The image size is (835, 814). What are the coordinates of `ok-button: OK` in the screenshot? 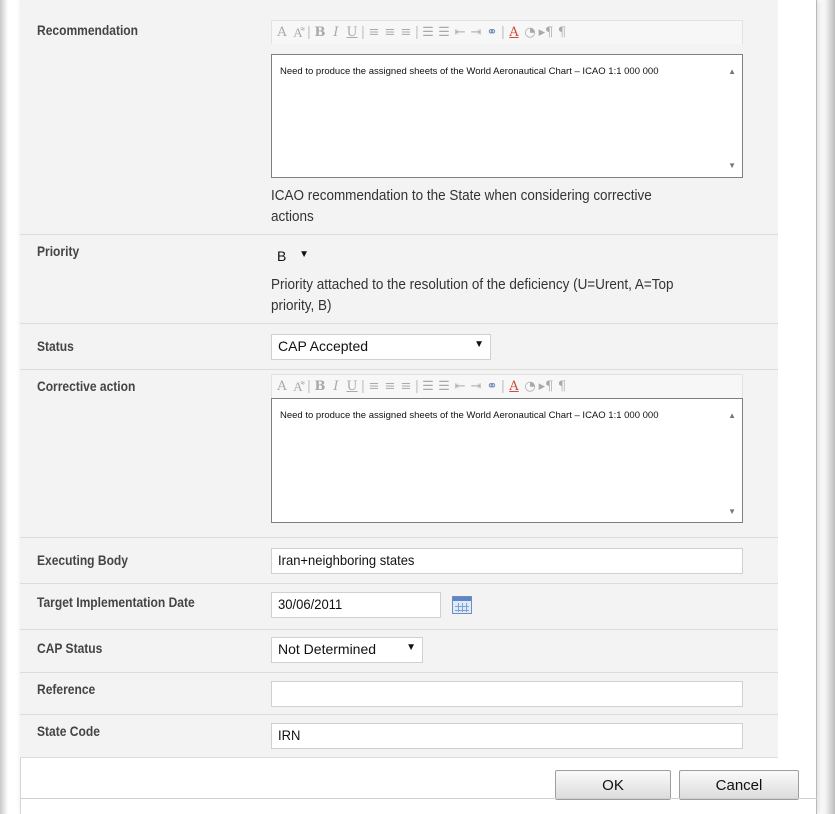 It's located at (613, 785).